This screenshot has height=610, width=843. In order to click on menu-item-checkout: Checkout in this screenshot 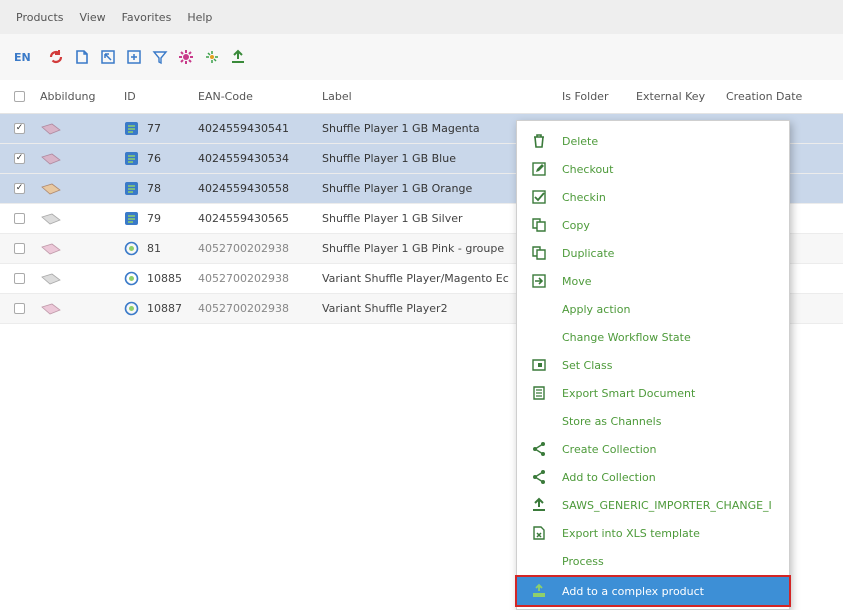, I will do `click(653, 169)`.